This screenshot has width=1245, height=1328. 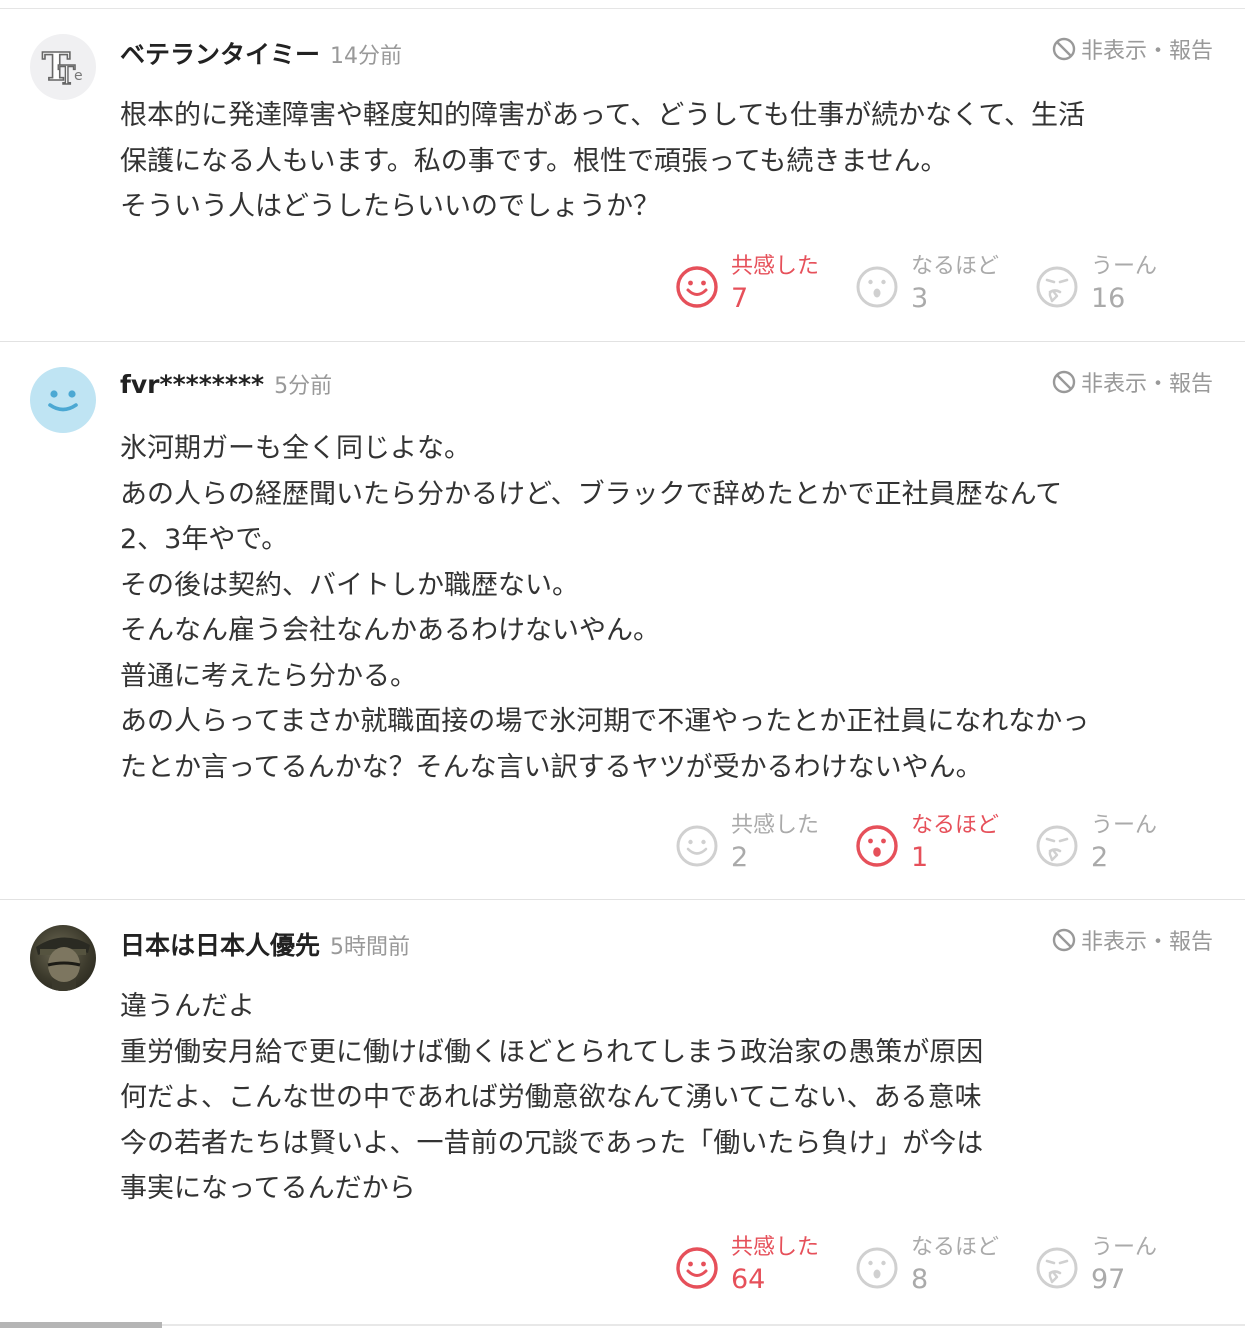 I want to click on reaction-hmm-button: うーん 97, so click(x=1125, y=1266).